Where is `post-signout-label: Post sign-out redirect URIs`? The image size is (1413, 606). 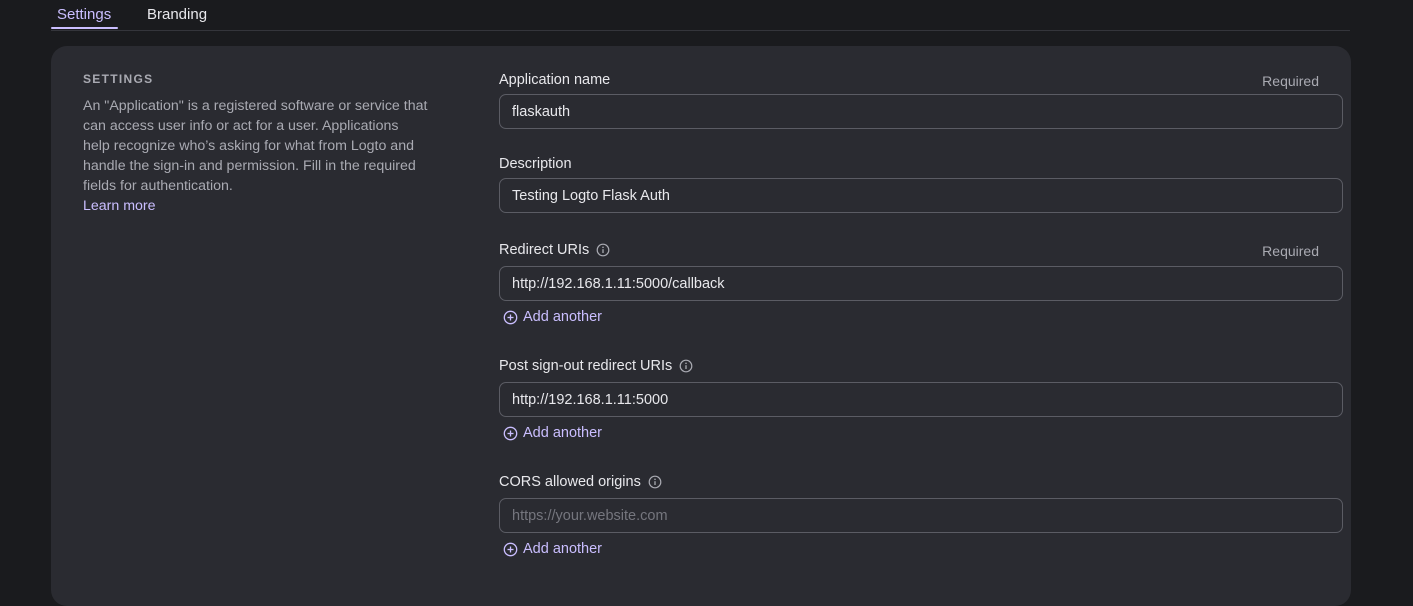
post-signout-label: Post sign-out redirect URIs is located at coordinates (596, 366).